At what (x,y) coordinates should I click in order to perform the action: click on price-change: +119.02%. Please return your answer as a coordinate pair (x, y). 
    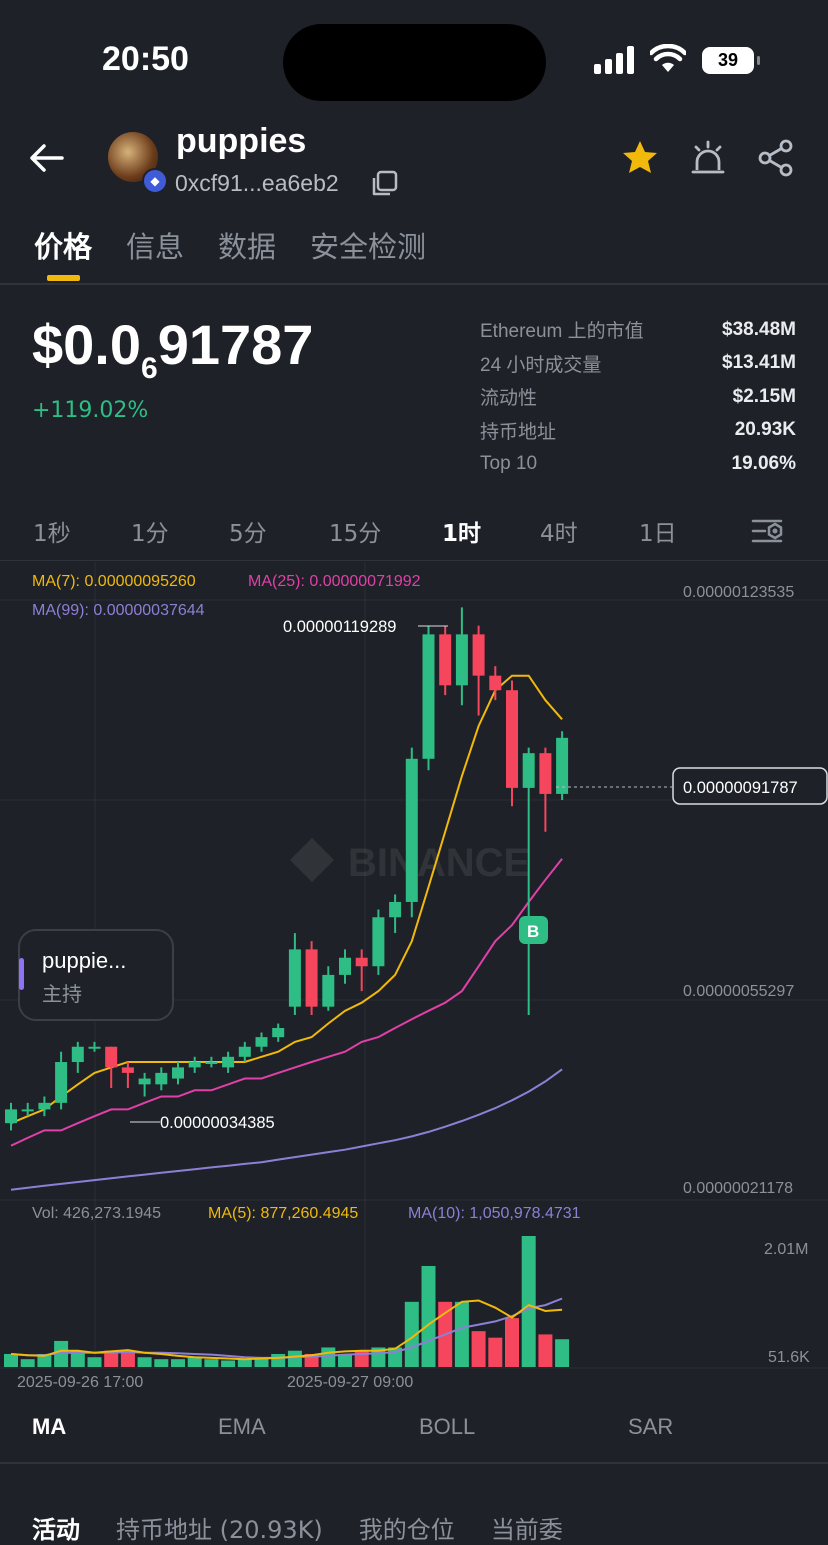
    Looking at the image, I should click on (90, 410).